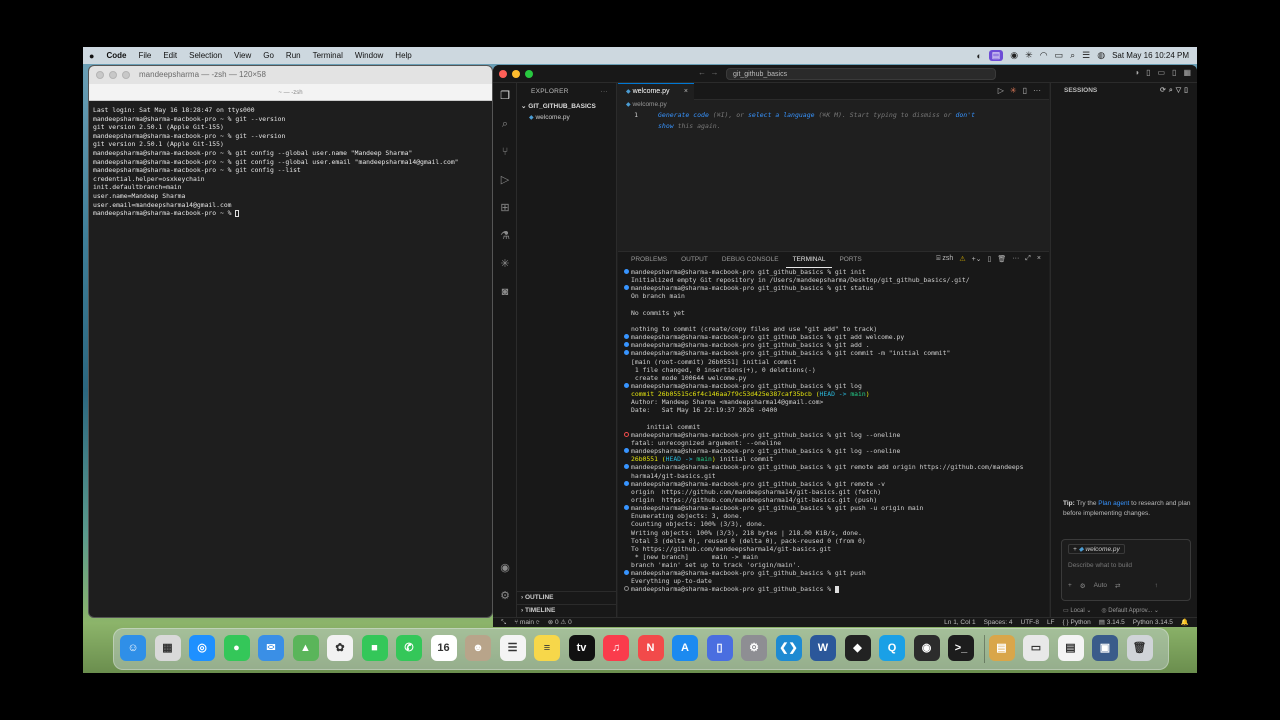 The width and height of the screenshot is (1280, 720). Describe the element at coordinates (1070, 648) in the screenshot. I see `dock-document-icon: ▤` at that location.